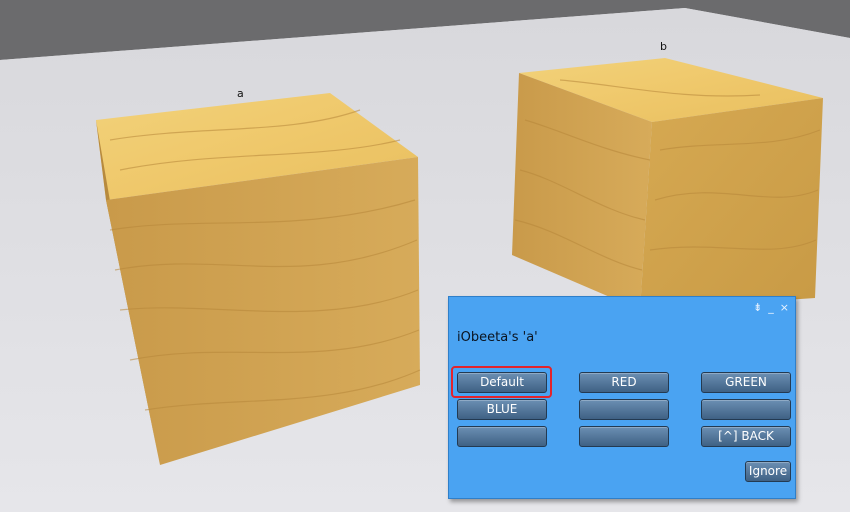 The width and height of the screenshot is (850, 512). What do you see at coordinates (624, 382) in the screenshot?
I see `red-button: RED` at bounding box center [624, 382].